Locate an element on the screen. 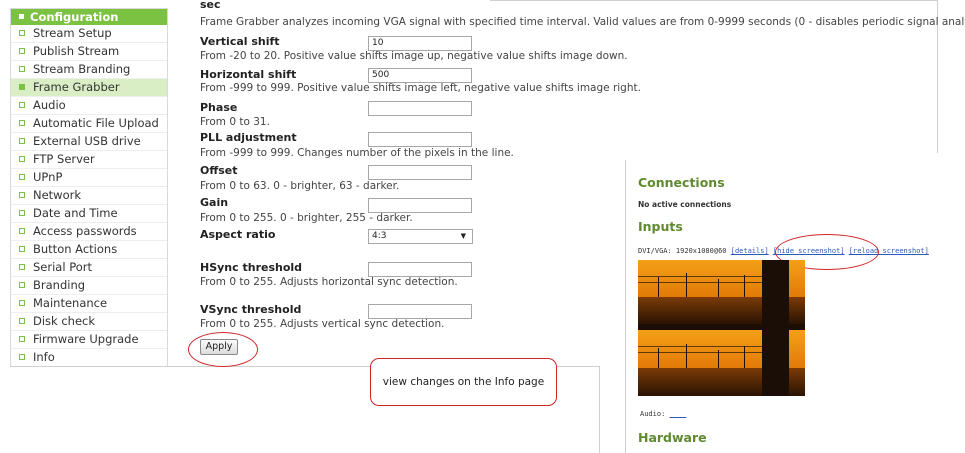 The image size is (965, 453). sidebar-item-serial-port: Serial Port is located at coordinates (89, 268).